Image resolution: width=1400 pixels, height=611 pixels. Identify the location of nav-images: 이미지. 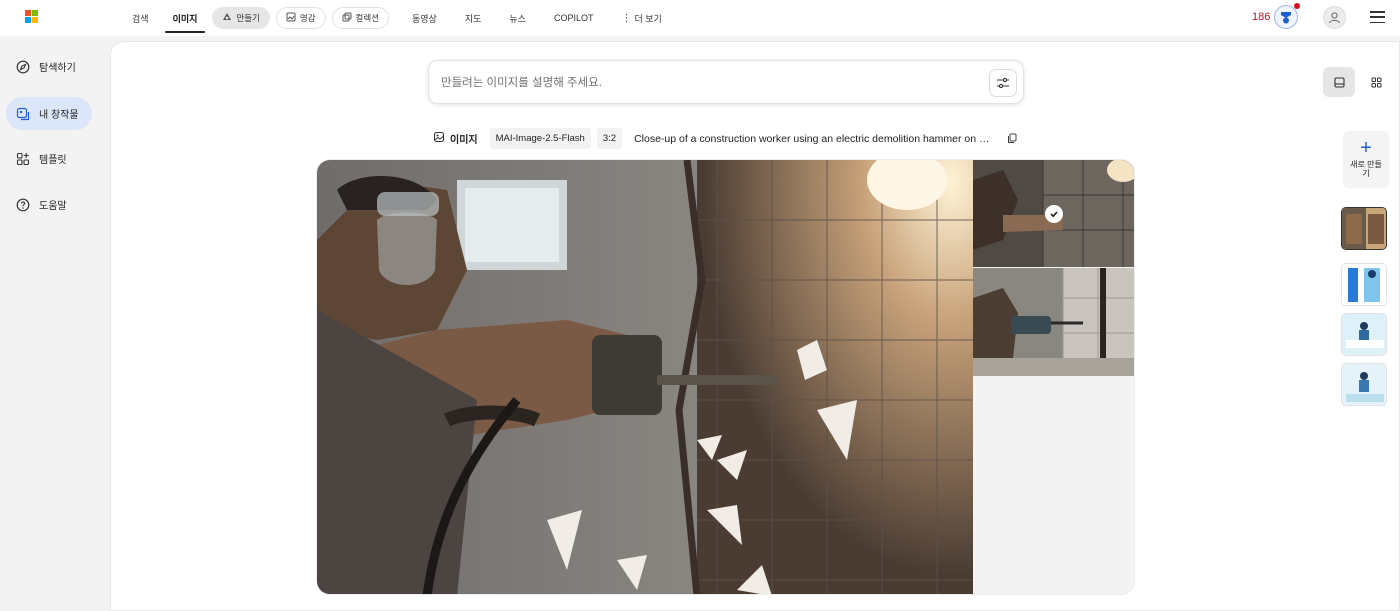
(185, 18).